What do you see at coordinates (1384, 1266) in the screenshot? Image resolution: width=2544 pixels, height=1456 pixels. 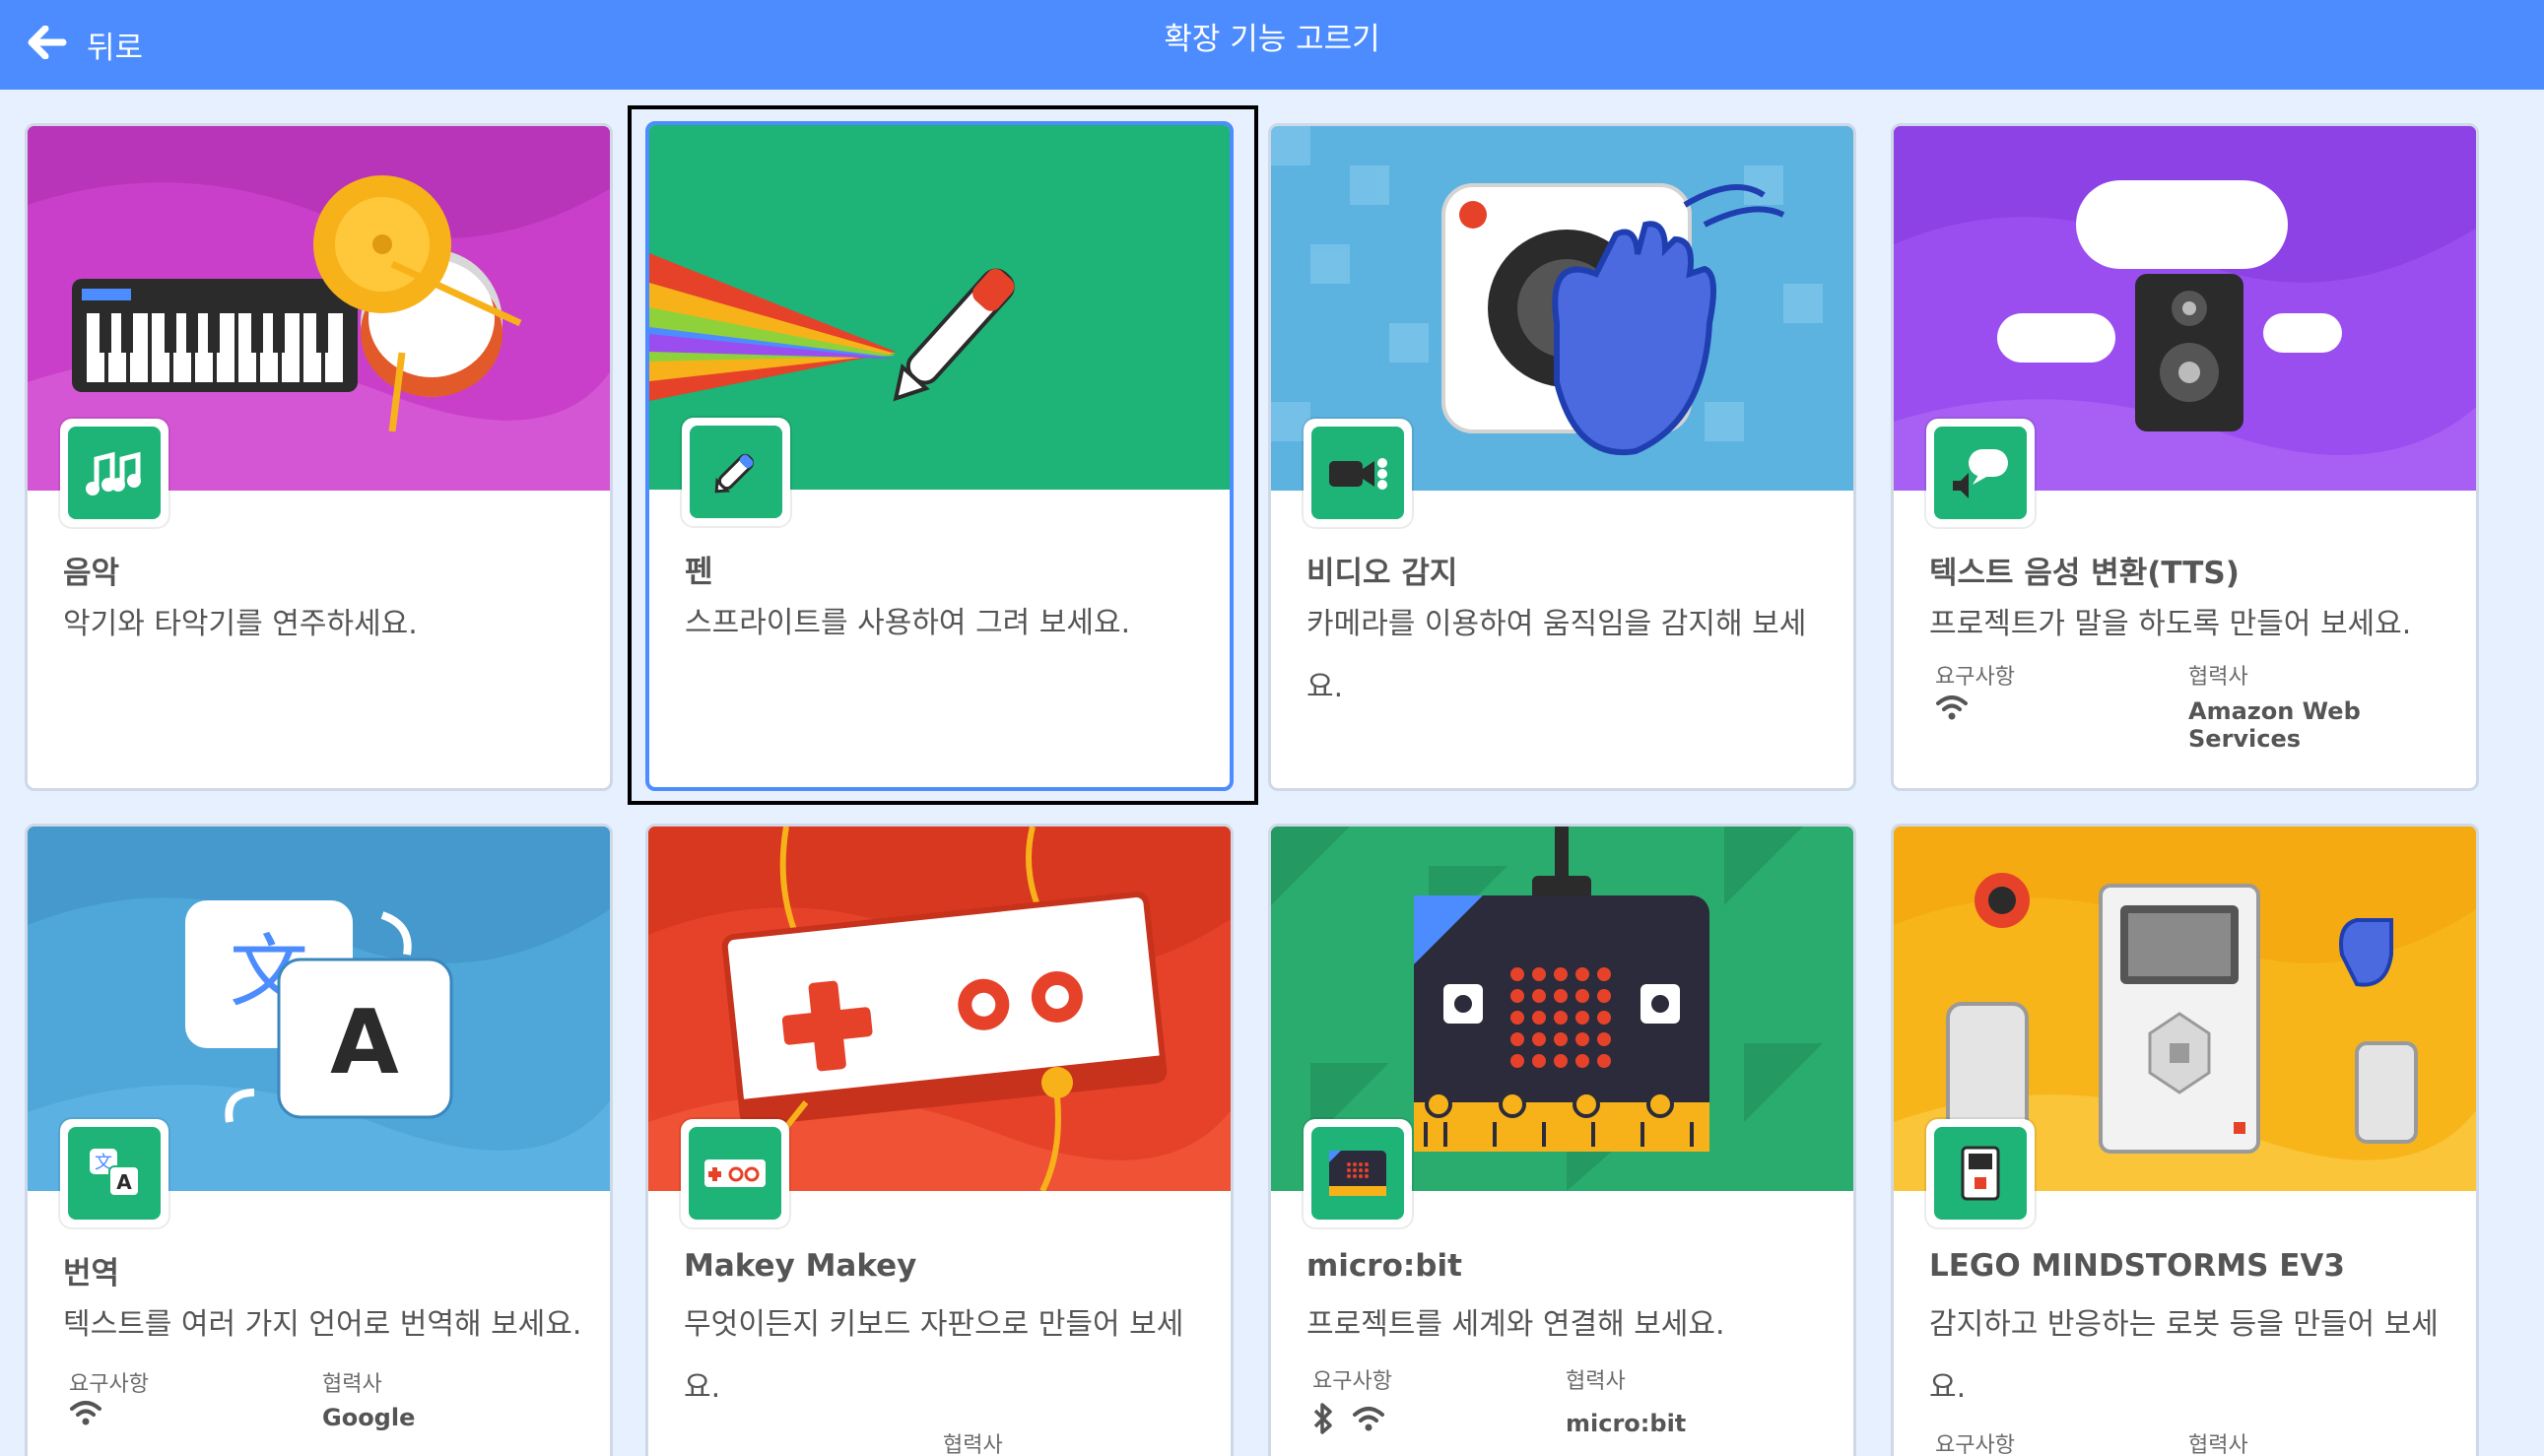 I see `extension-name: micro:bit` at bounding box center [1384, 1266].